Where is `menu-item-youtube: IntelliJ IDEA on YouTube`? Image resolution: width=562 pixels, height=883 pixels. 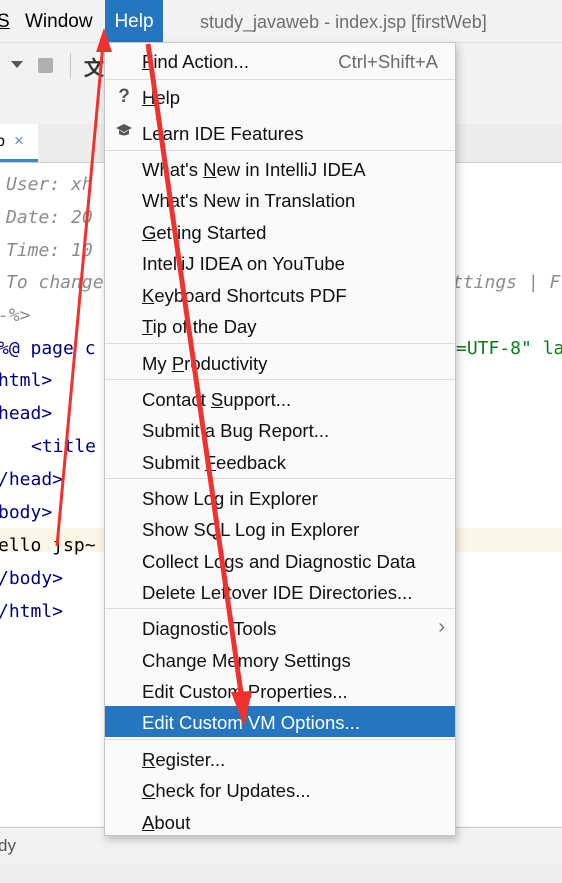 menu-item-youtube: IntelliJ IDEA on YouTube is located at coordinates (280, 262).